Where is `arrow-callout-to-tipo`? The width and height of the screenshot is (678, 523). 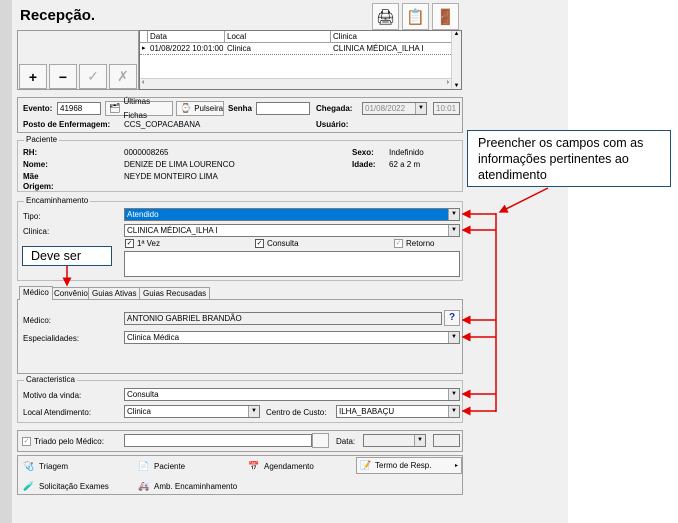 arrow-callout-to-tipo is located at coordinates (523, 200).